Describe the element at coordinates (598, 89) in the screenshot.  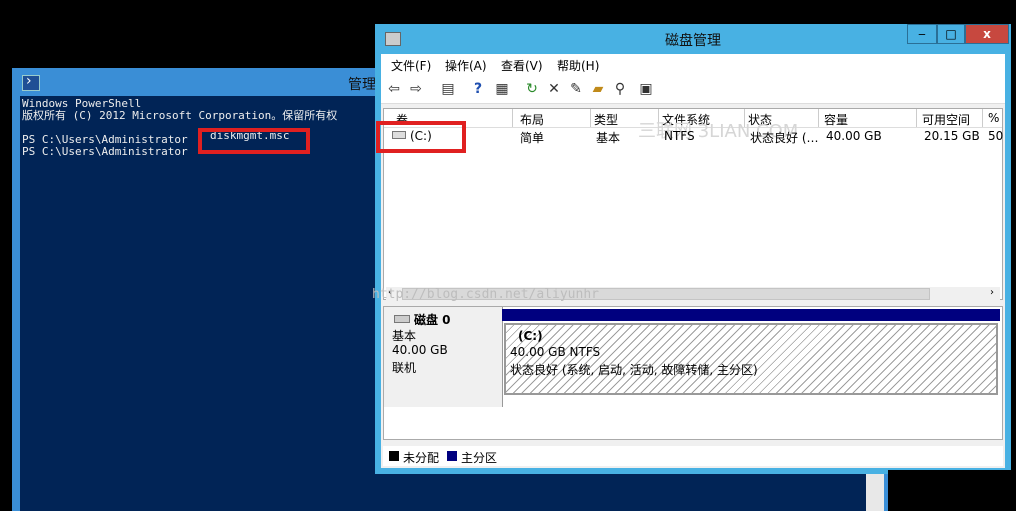
I see `open-icon: ▰` at that location.